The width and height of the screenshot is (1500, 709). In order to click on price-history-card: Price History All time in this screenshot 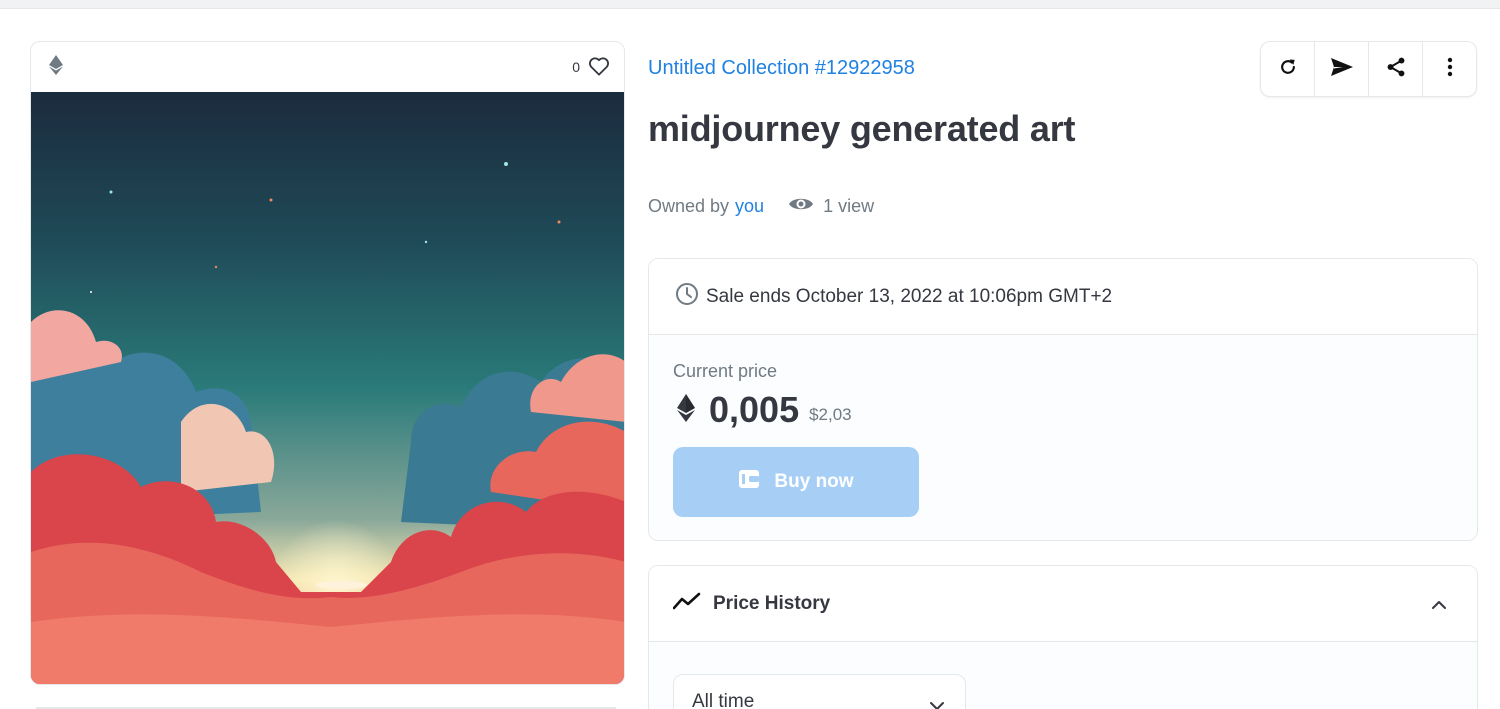, I will do `click(1063, 637)`.